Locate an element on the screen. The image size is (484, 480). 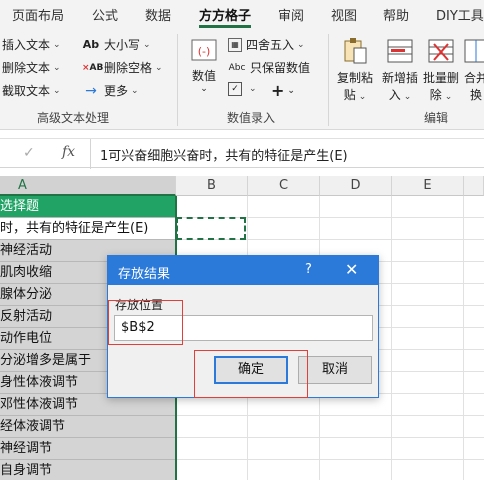
batch-delete-label-line2: 除 is located at coordinates (435, 95).